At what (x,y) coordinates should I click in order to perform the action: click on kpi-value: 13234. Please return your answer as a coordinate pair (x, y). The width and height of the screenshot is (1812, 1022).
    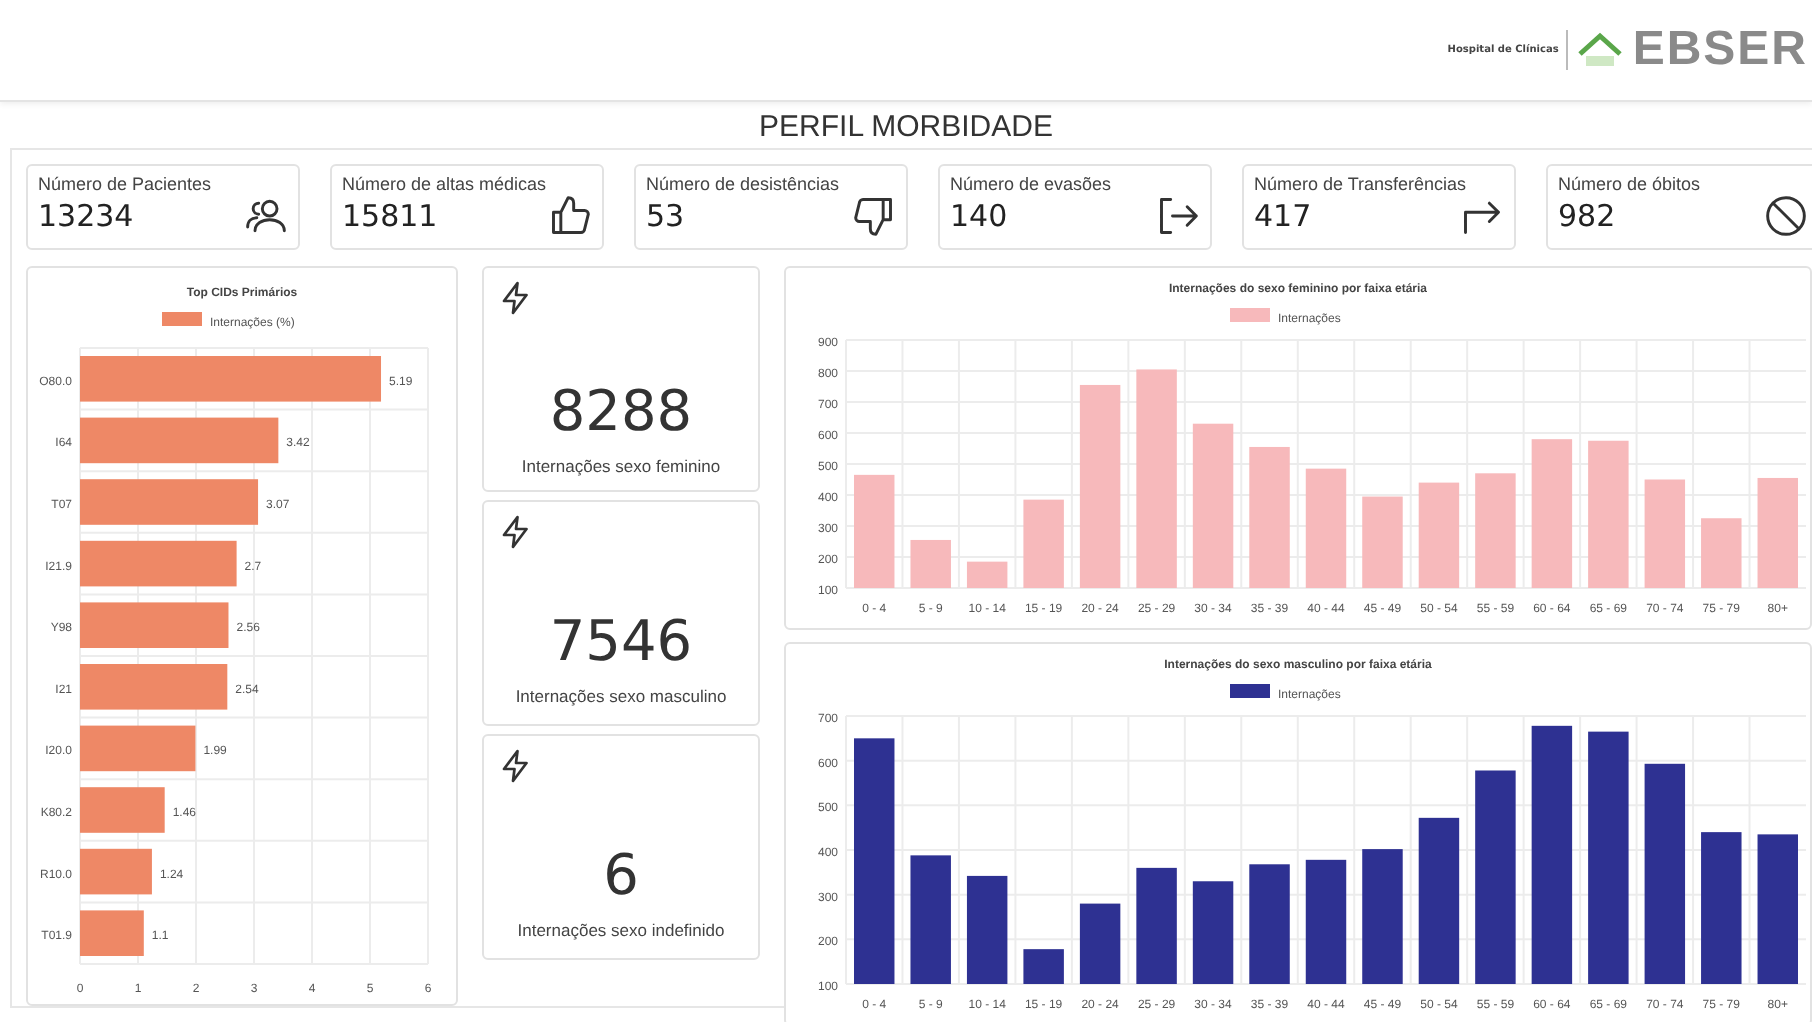
    Looking at the image, I should click on (86, 216).